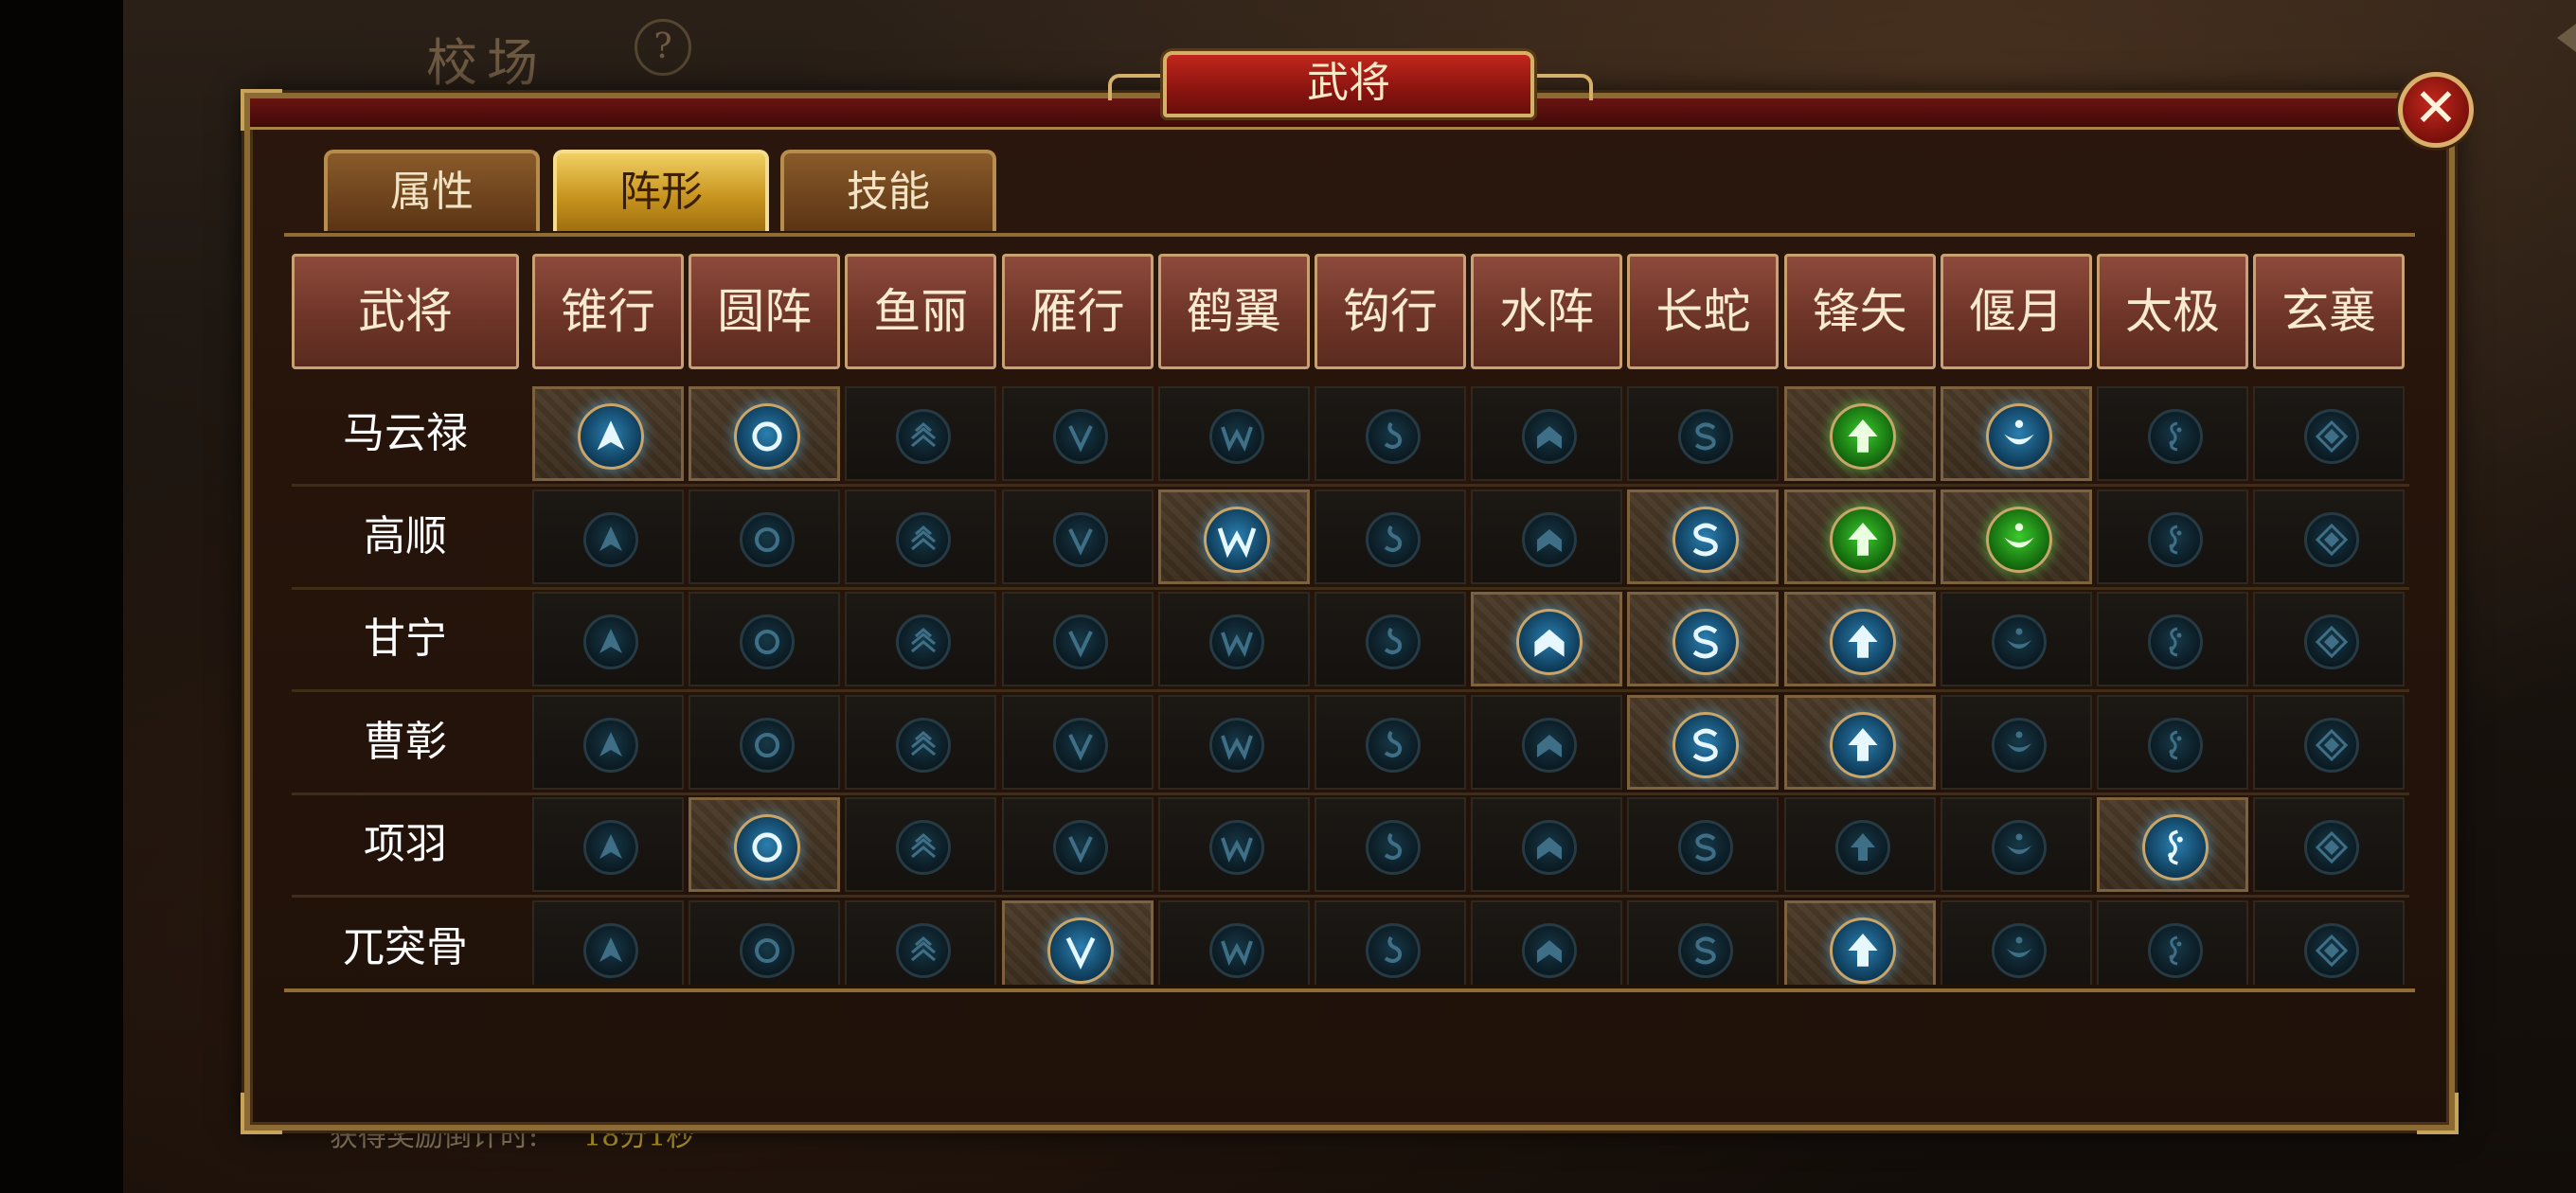  Describe the element at coordinates (608, 311) in the screenshot. I see `column-header-formation: 锥行` at that location.